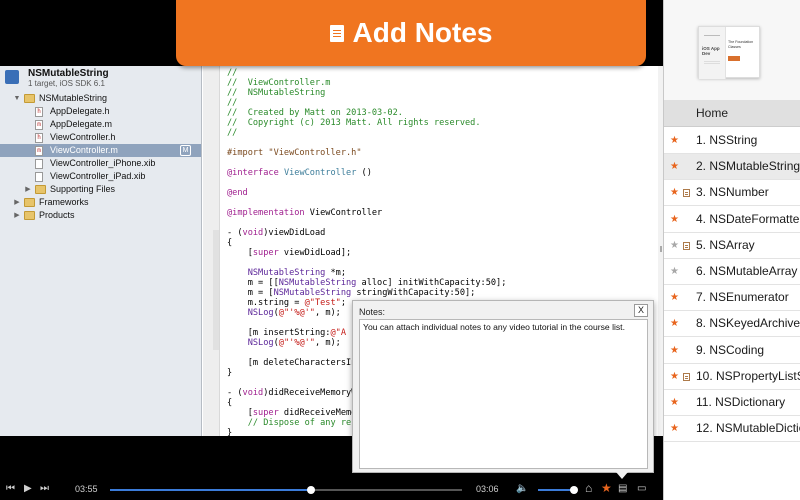 This screenshot has width=800, height=500. Describe the element at coordinates (12, 77) in the screenshot. I see `project-icon` at that location.